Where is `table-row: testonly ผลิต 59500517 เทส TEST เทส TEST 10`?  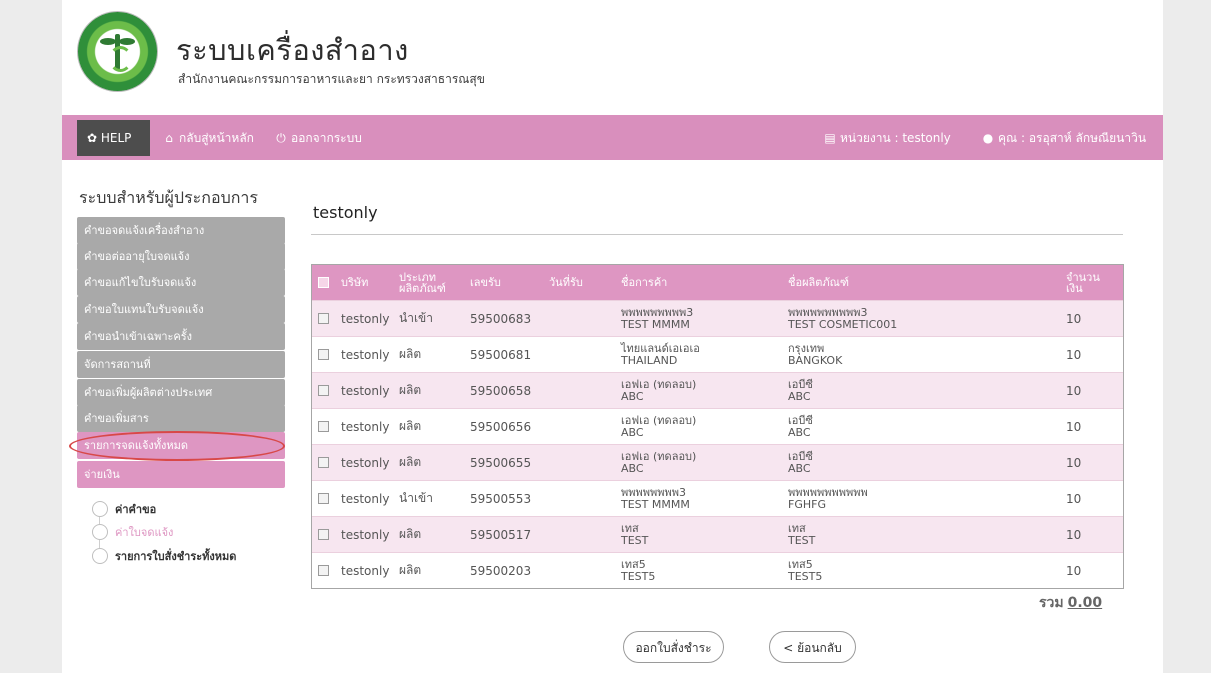 table-row: testonly ผลิต 59500517 เทส TEST เทส TEST 10 is located at coordinates (717, 534).